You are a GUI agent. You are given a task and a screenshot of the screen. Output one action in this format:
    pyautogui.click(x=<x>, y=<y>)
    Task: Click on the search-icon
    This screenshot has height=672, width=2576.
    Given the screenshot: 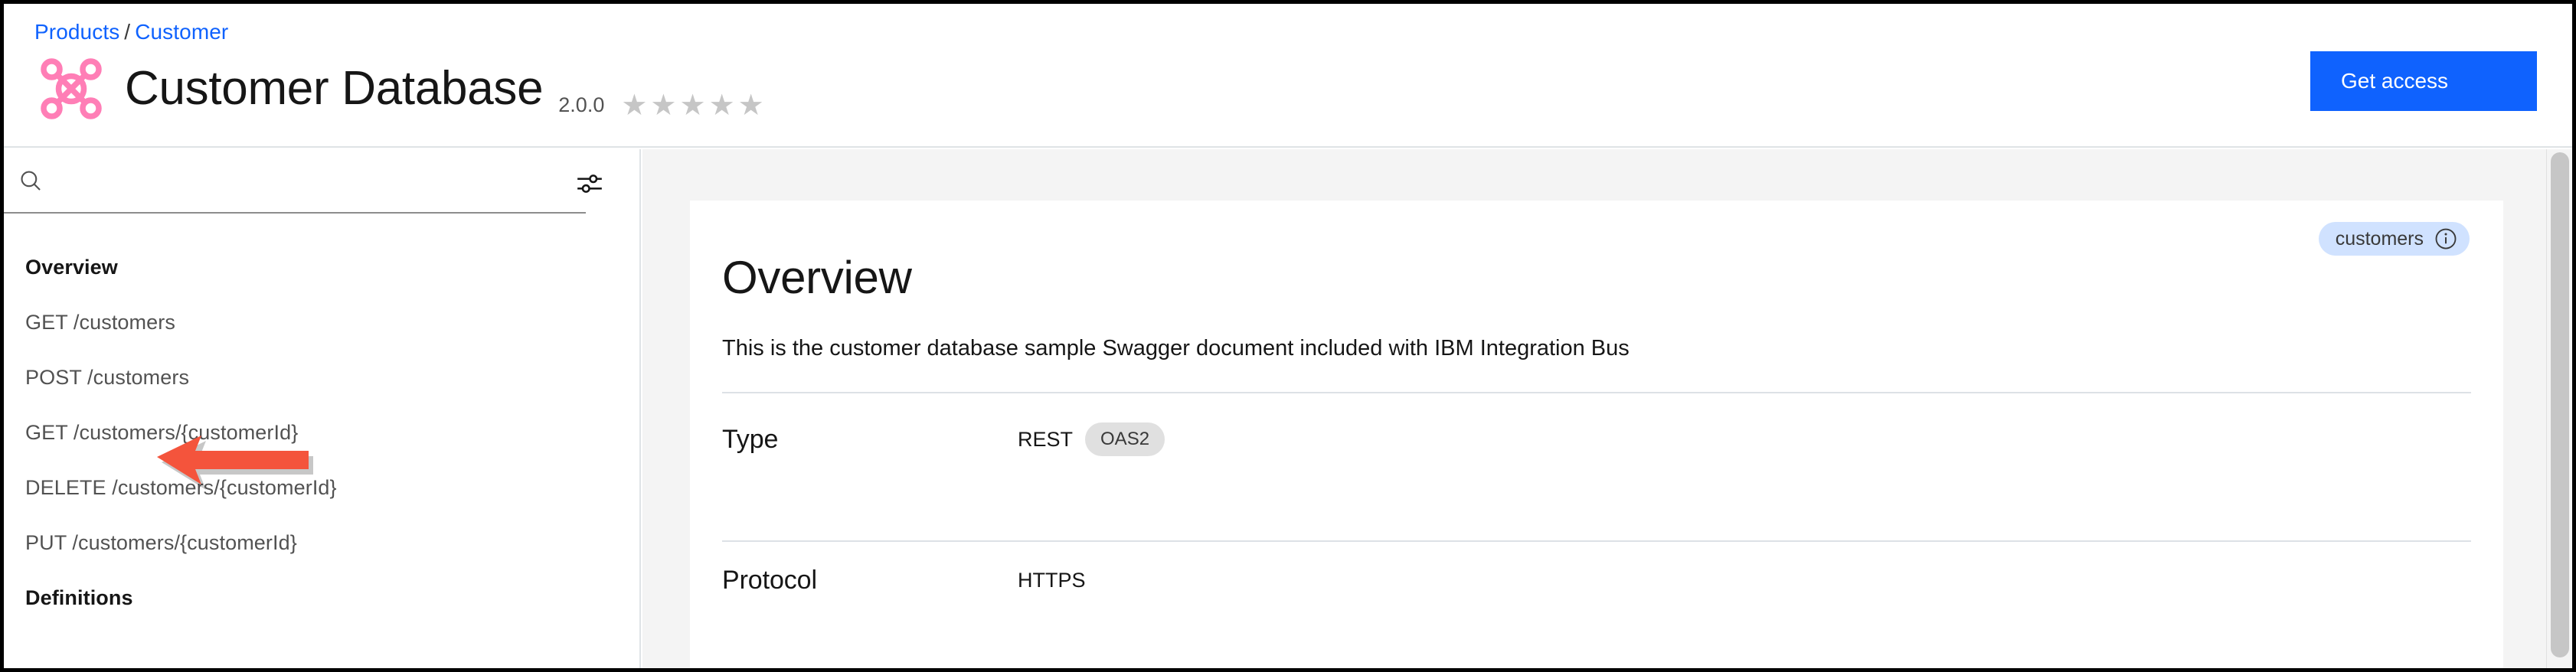 What is the action you would take?
    pyautogui.click(x=31, y=181)
    